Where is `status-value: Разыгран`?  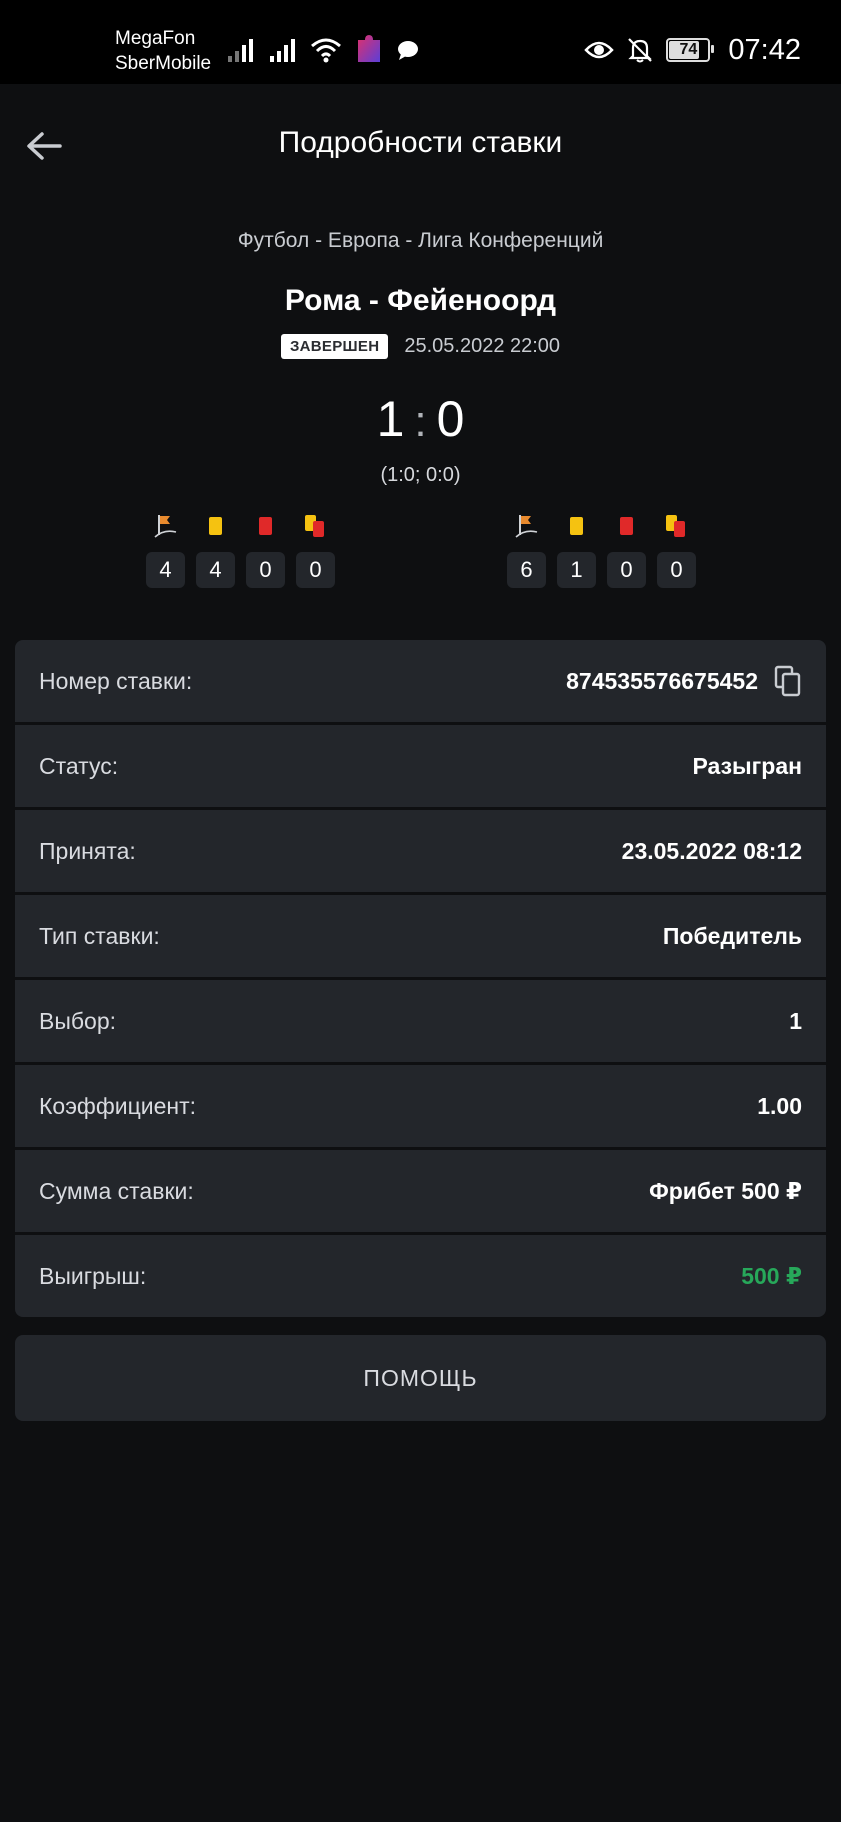 status-value: Разыгран is located at coordinates (747, 765).